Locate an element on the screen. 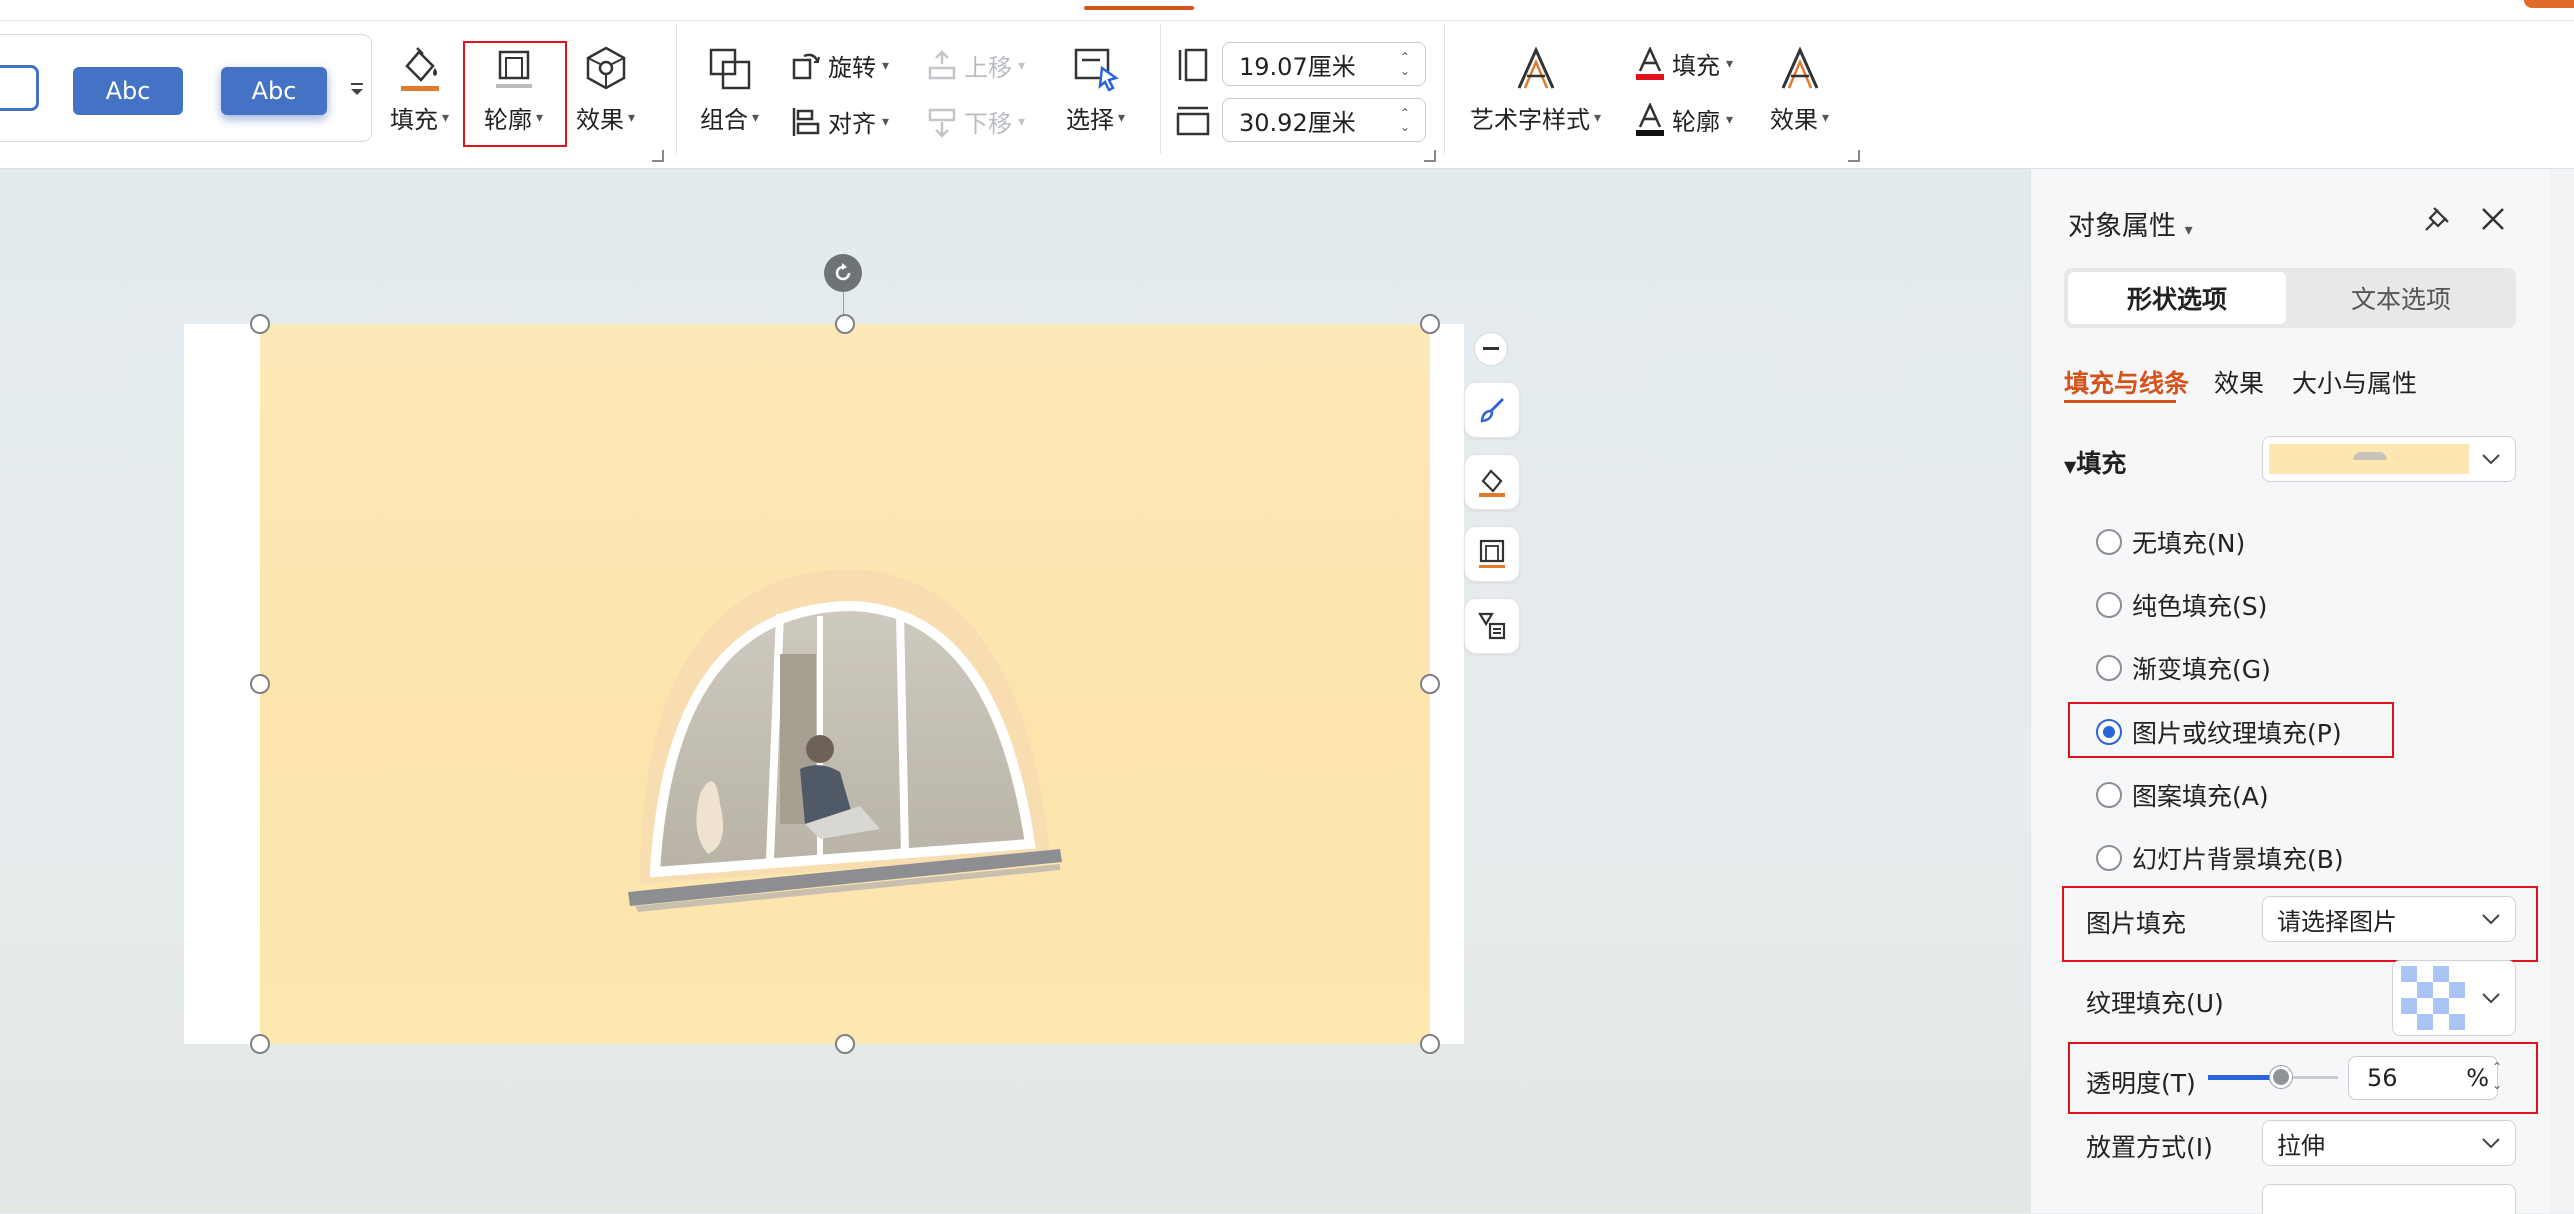  texture-fill-dropdown is located at coordinates (2454, 998).